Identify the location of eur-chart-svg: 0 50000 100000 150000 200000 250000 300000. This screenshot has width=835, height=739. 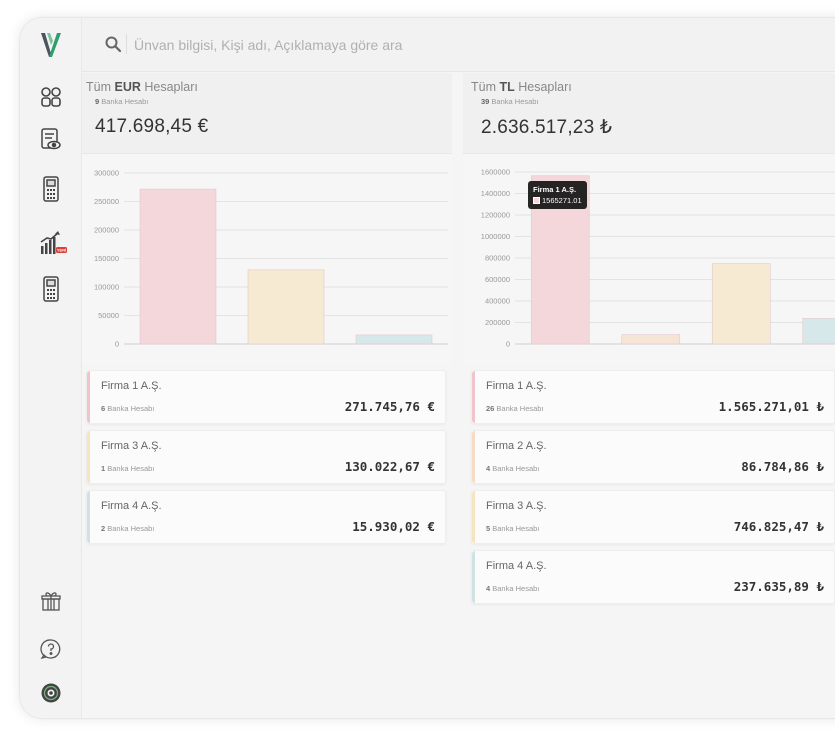
(271, 259).